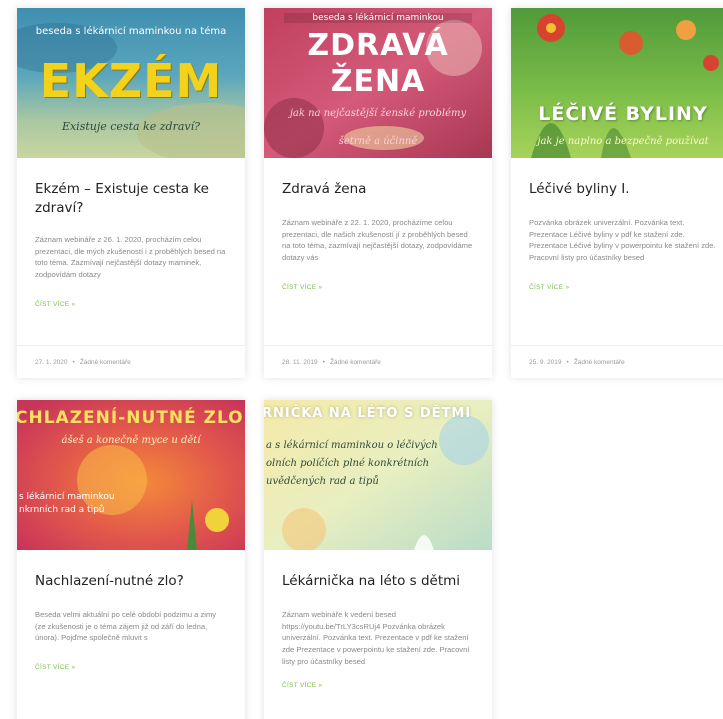 This screenshot has width=723, height=719. What do you see at coordinates (62, 510) in the screenshot?
I see `image-subtitle-2: nkrnních rad a tipů` at bounding box center [62, 510].